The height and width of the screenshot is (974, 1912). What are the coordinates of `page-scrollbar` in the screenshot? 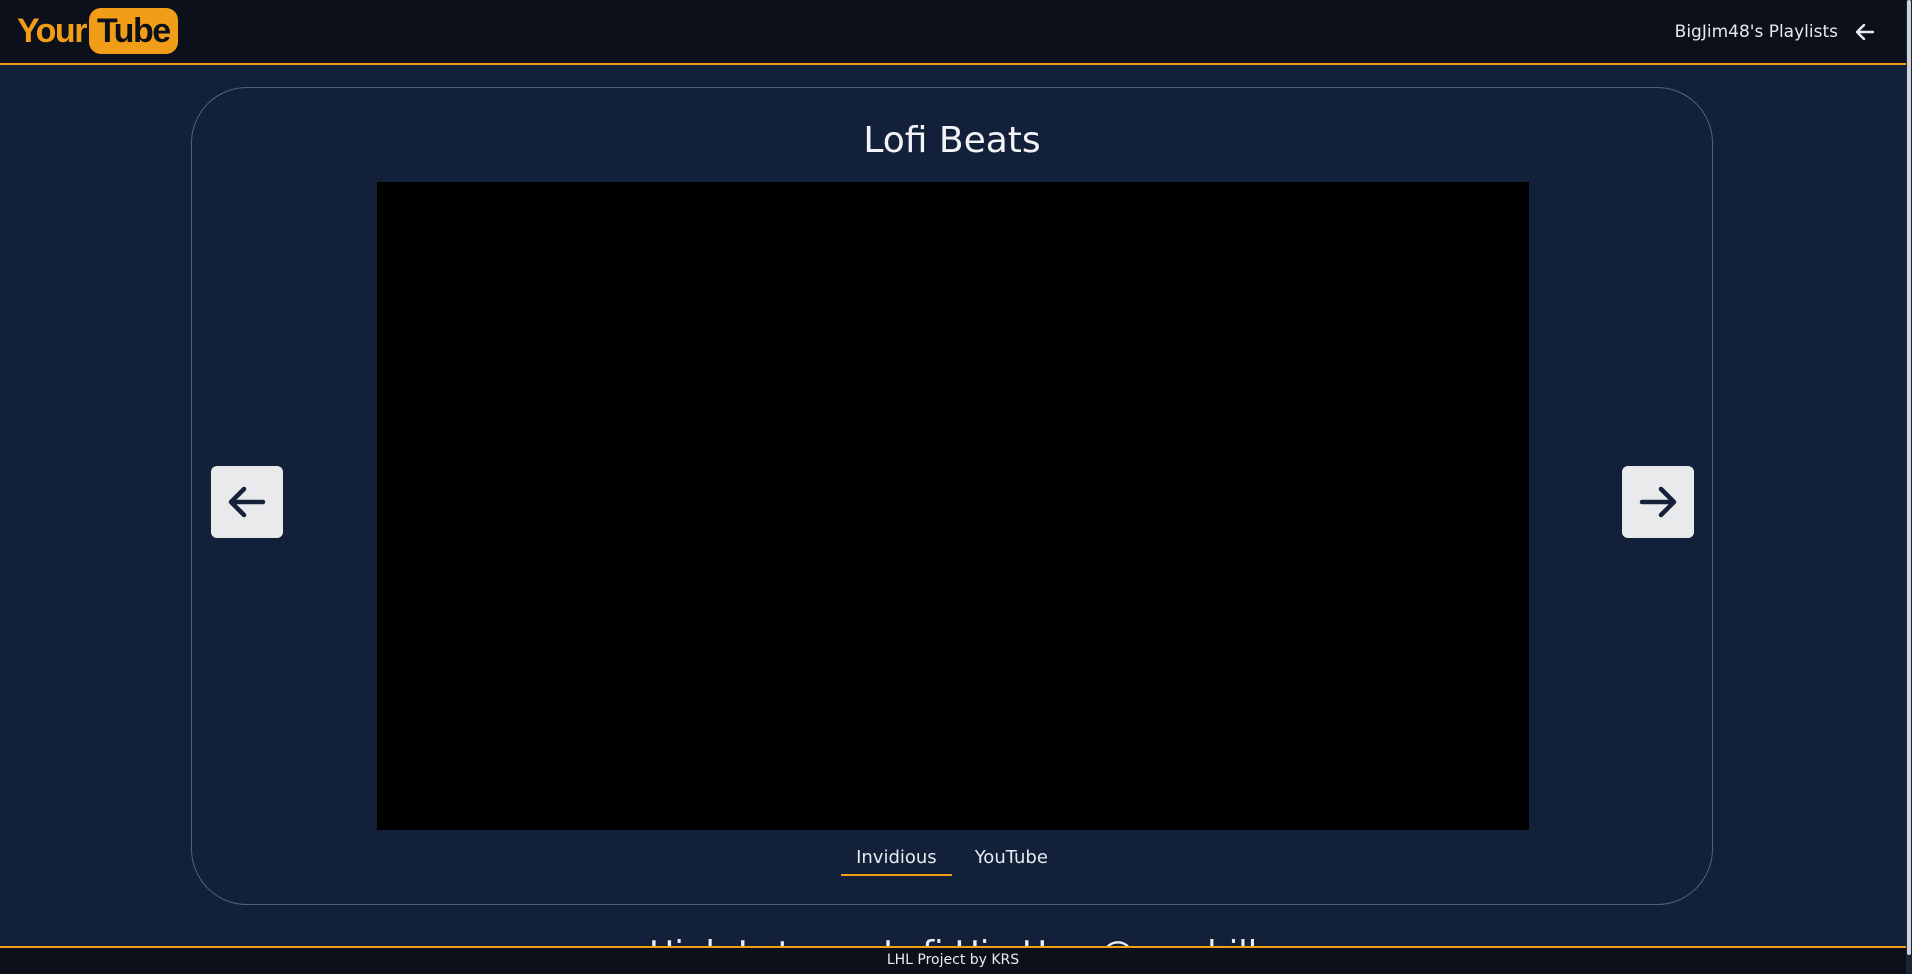 It's located at (1909, 486).